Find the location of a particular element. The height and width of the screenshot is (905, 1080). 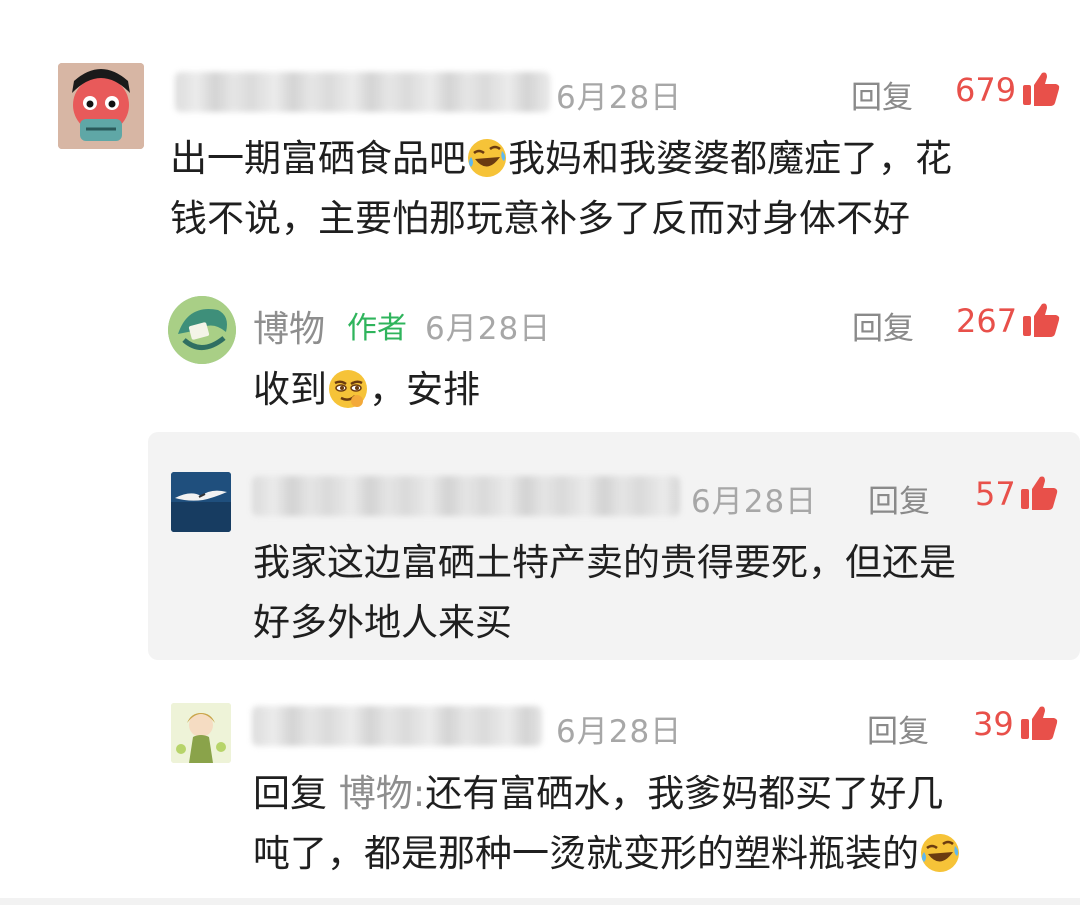

avatar is located at coordinates (201, 733).